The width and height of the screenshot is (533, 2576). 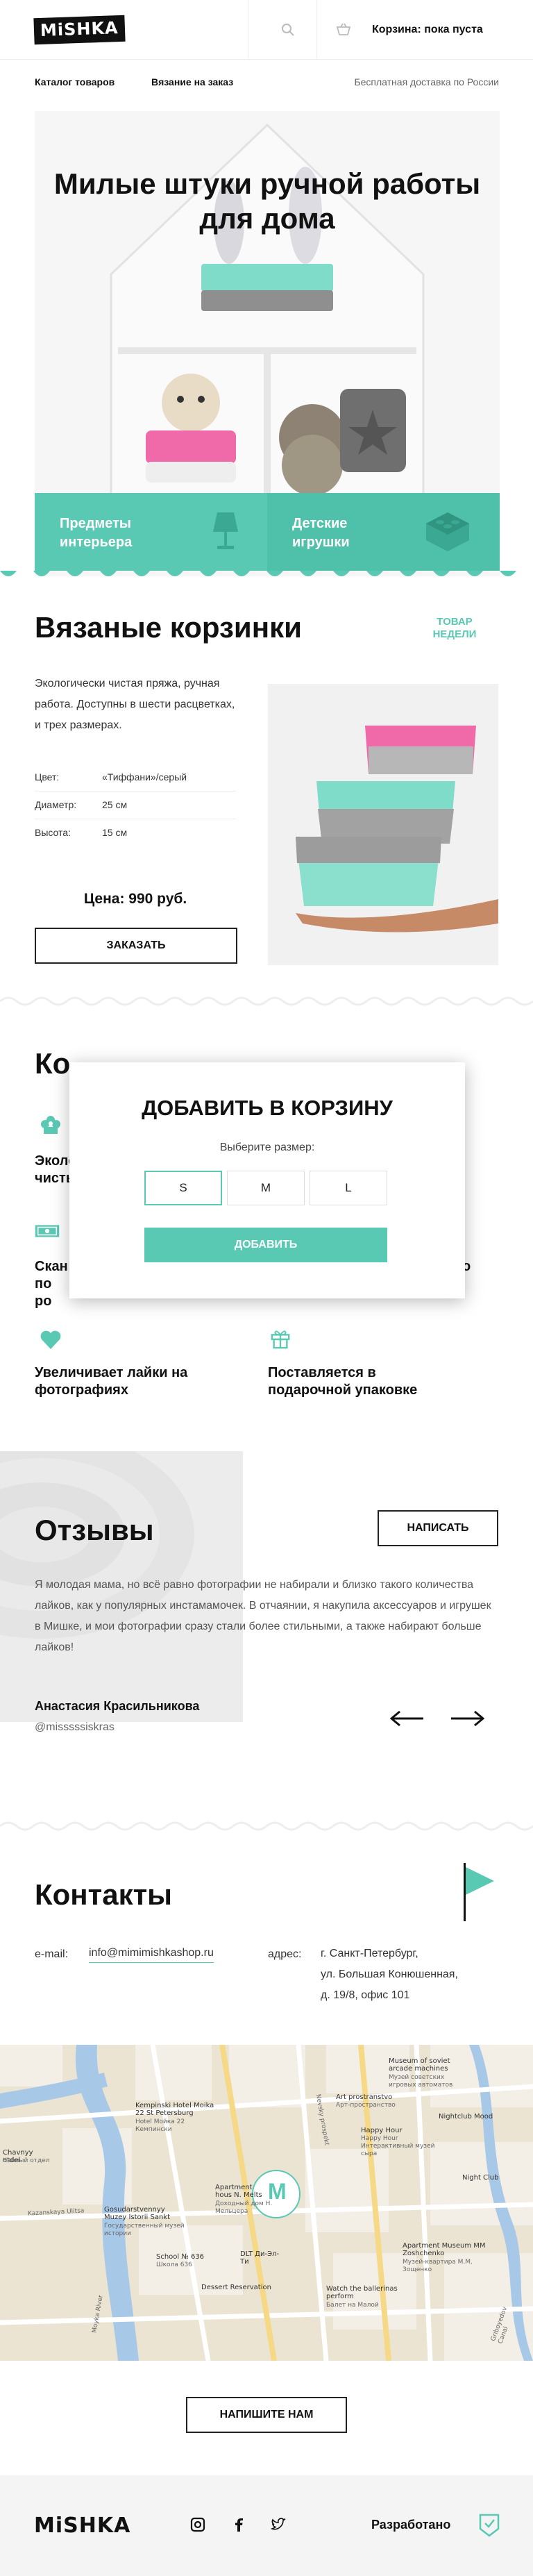 I want to click on facebook-icon, so click(x=238, y=2524).